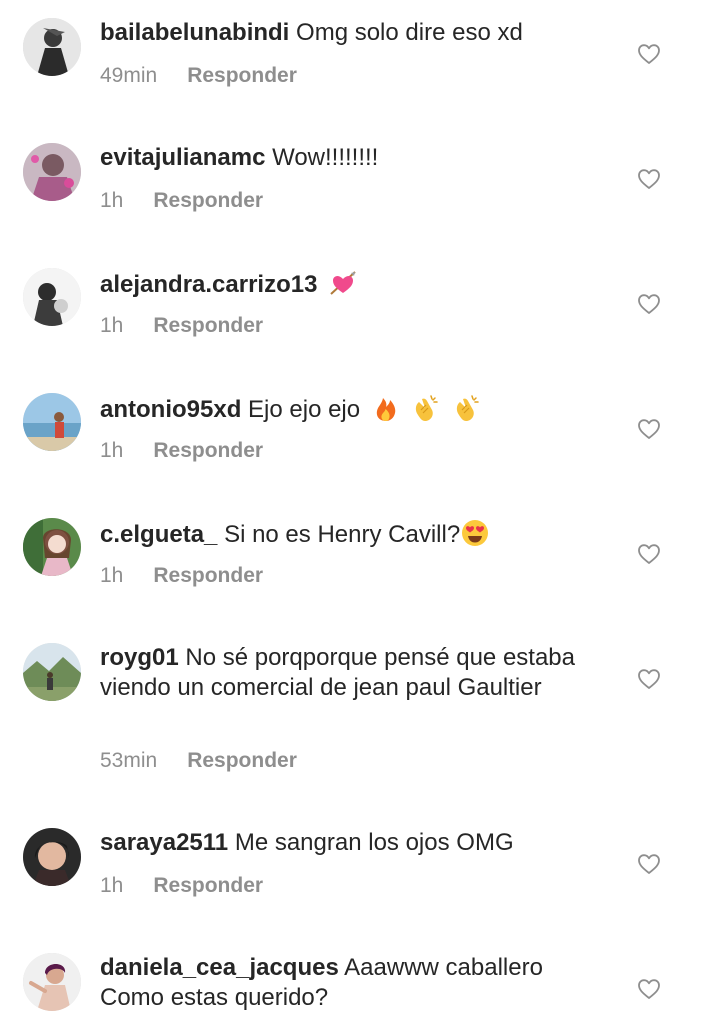  Describe the element at coordinates (164, 842) in the screenshot. I see `comment-username: saraya2511` at that location.